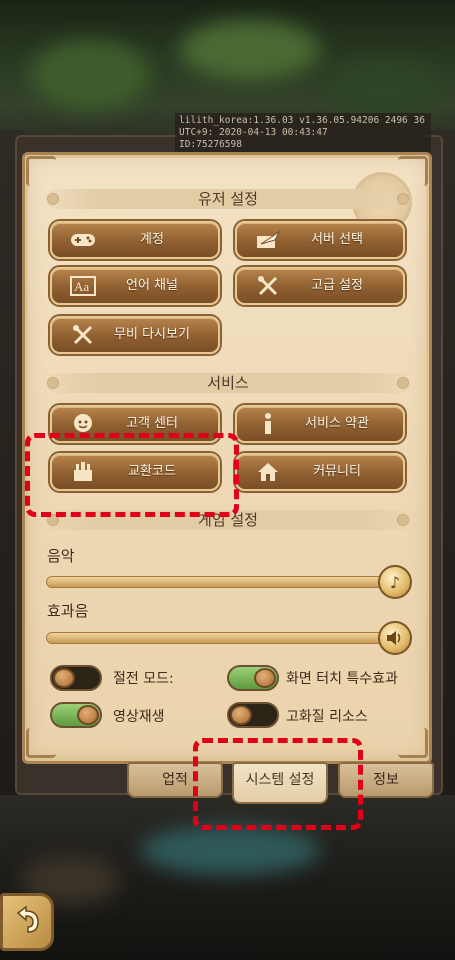 The width and height of the screenshot is (455, 960). Describe the element at coordinates (76, 678) in the screenshot. I see `power-save-toggle` at that location.